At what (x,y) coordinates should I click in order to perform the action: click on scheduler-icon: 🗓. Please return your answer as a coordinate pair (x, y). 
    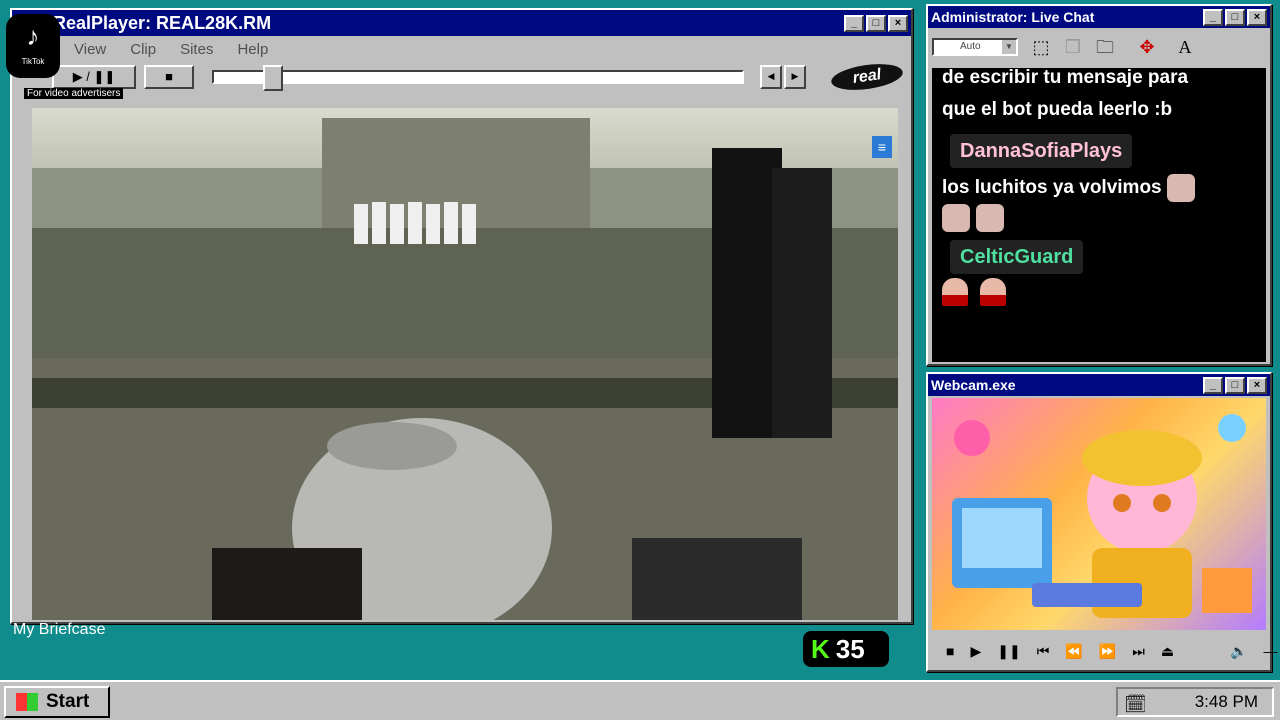
    Looking at the image, I should click on (1135, 704).